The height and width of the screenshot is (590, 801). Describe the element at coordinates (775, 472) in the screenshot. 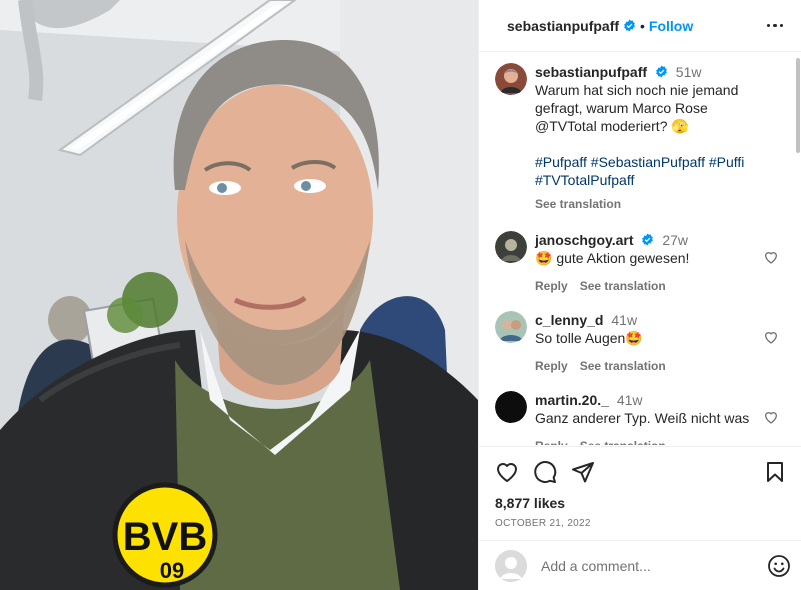

I see `save-bookmark-icon` at that location.